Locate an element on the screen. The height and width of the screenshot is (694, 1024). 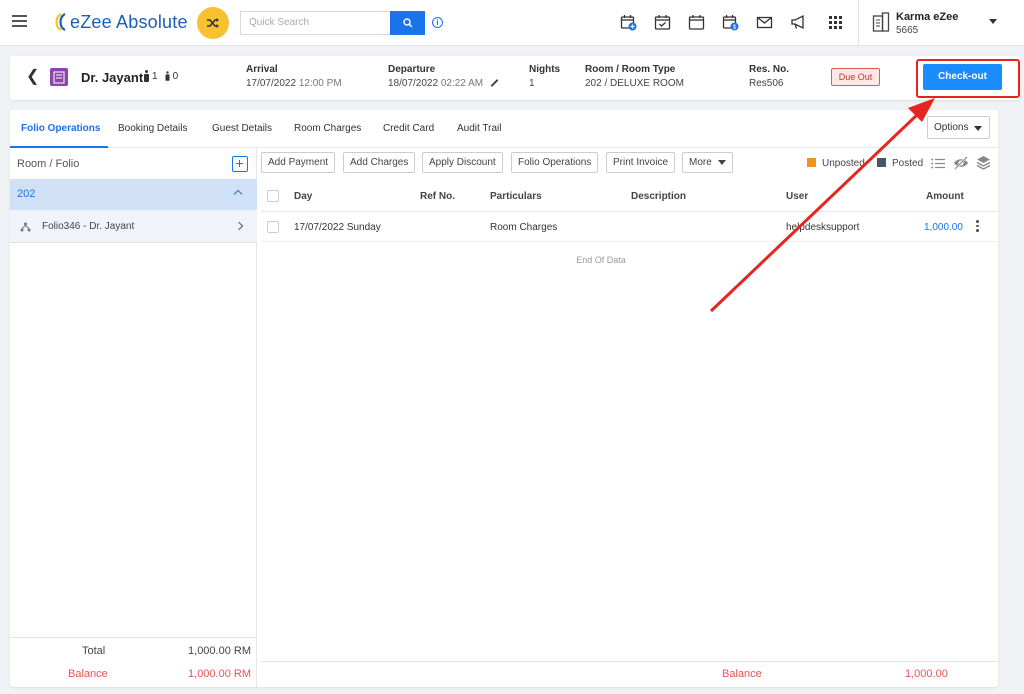
options-dropdown: Options is located at coordinates (958, 127).